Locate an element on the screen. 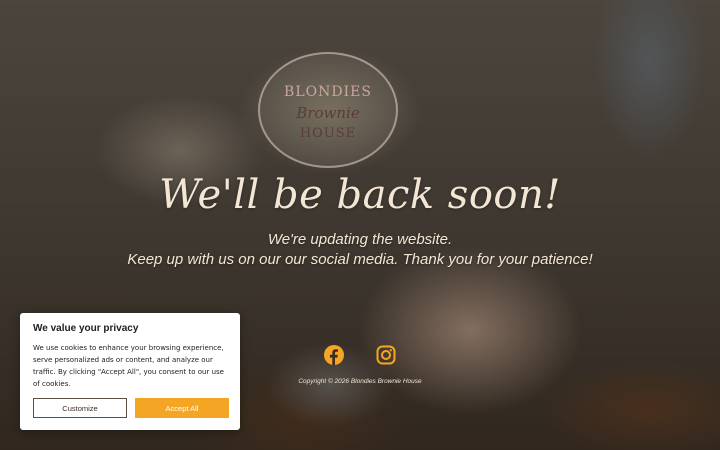 This screenshot has width=720, height=450. logo-text-blondies: BLONDIES is located at coordinates (328, 92).